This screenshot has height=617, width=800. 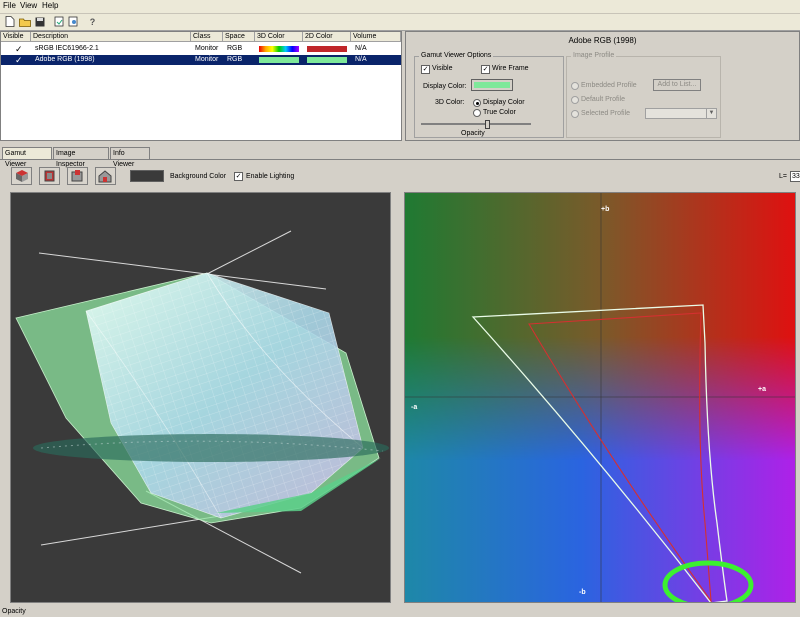 I want to click on 3d-color-label: 3D Color:, so click(x=450, y=102).